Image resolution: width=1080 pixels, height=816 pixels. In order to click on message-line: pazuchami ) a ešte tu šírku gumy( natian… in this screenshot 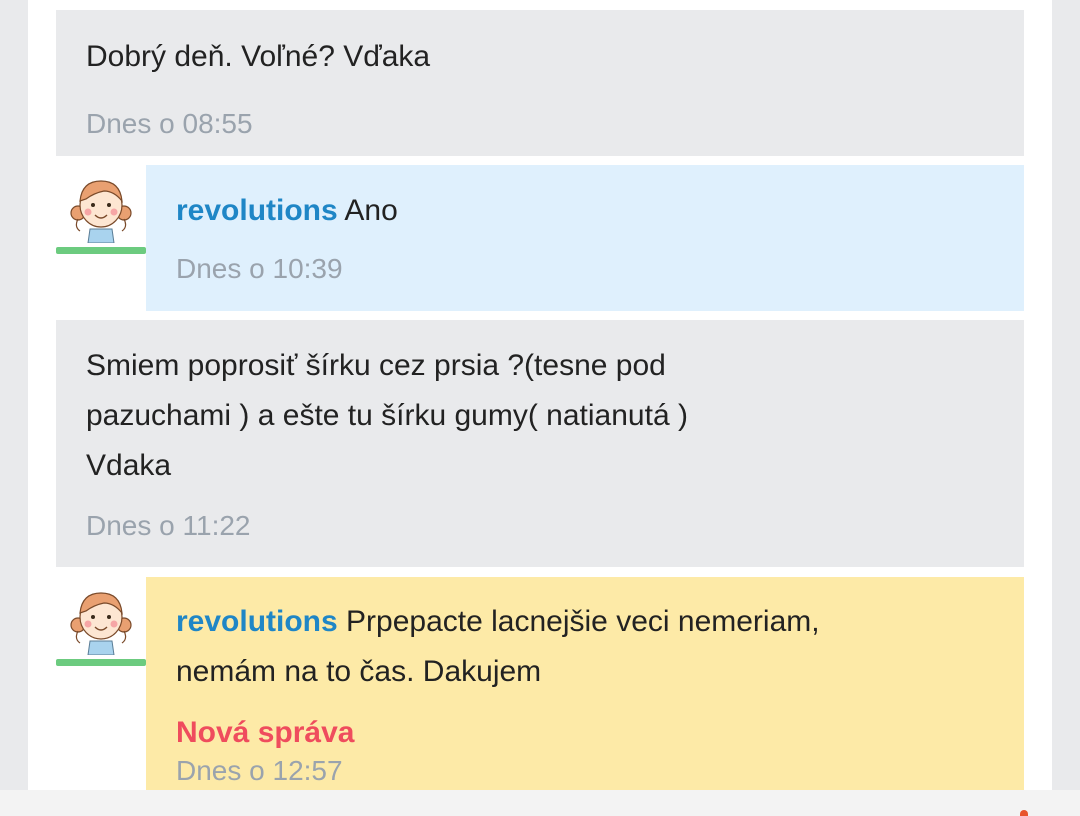, I will do `click(387, 415)`.